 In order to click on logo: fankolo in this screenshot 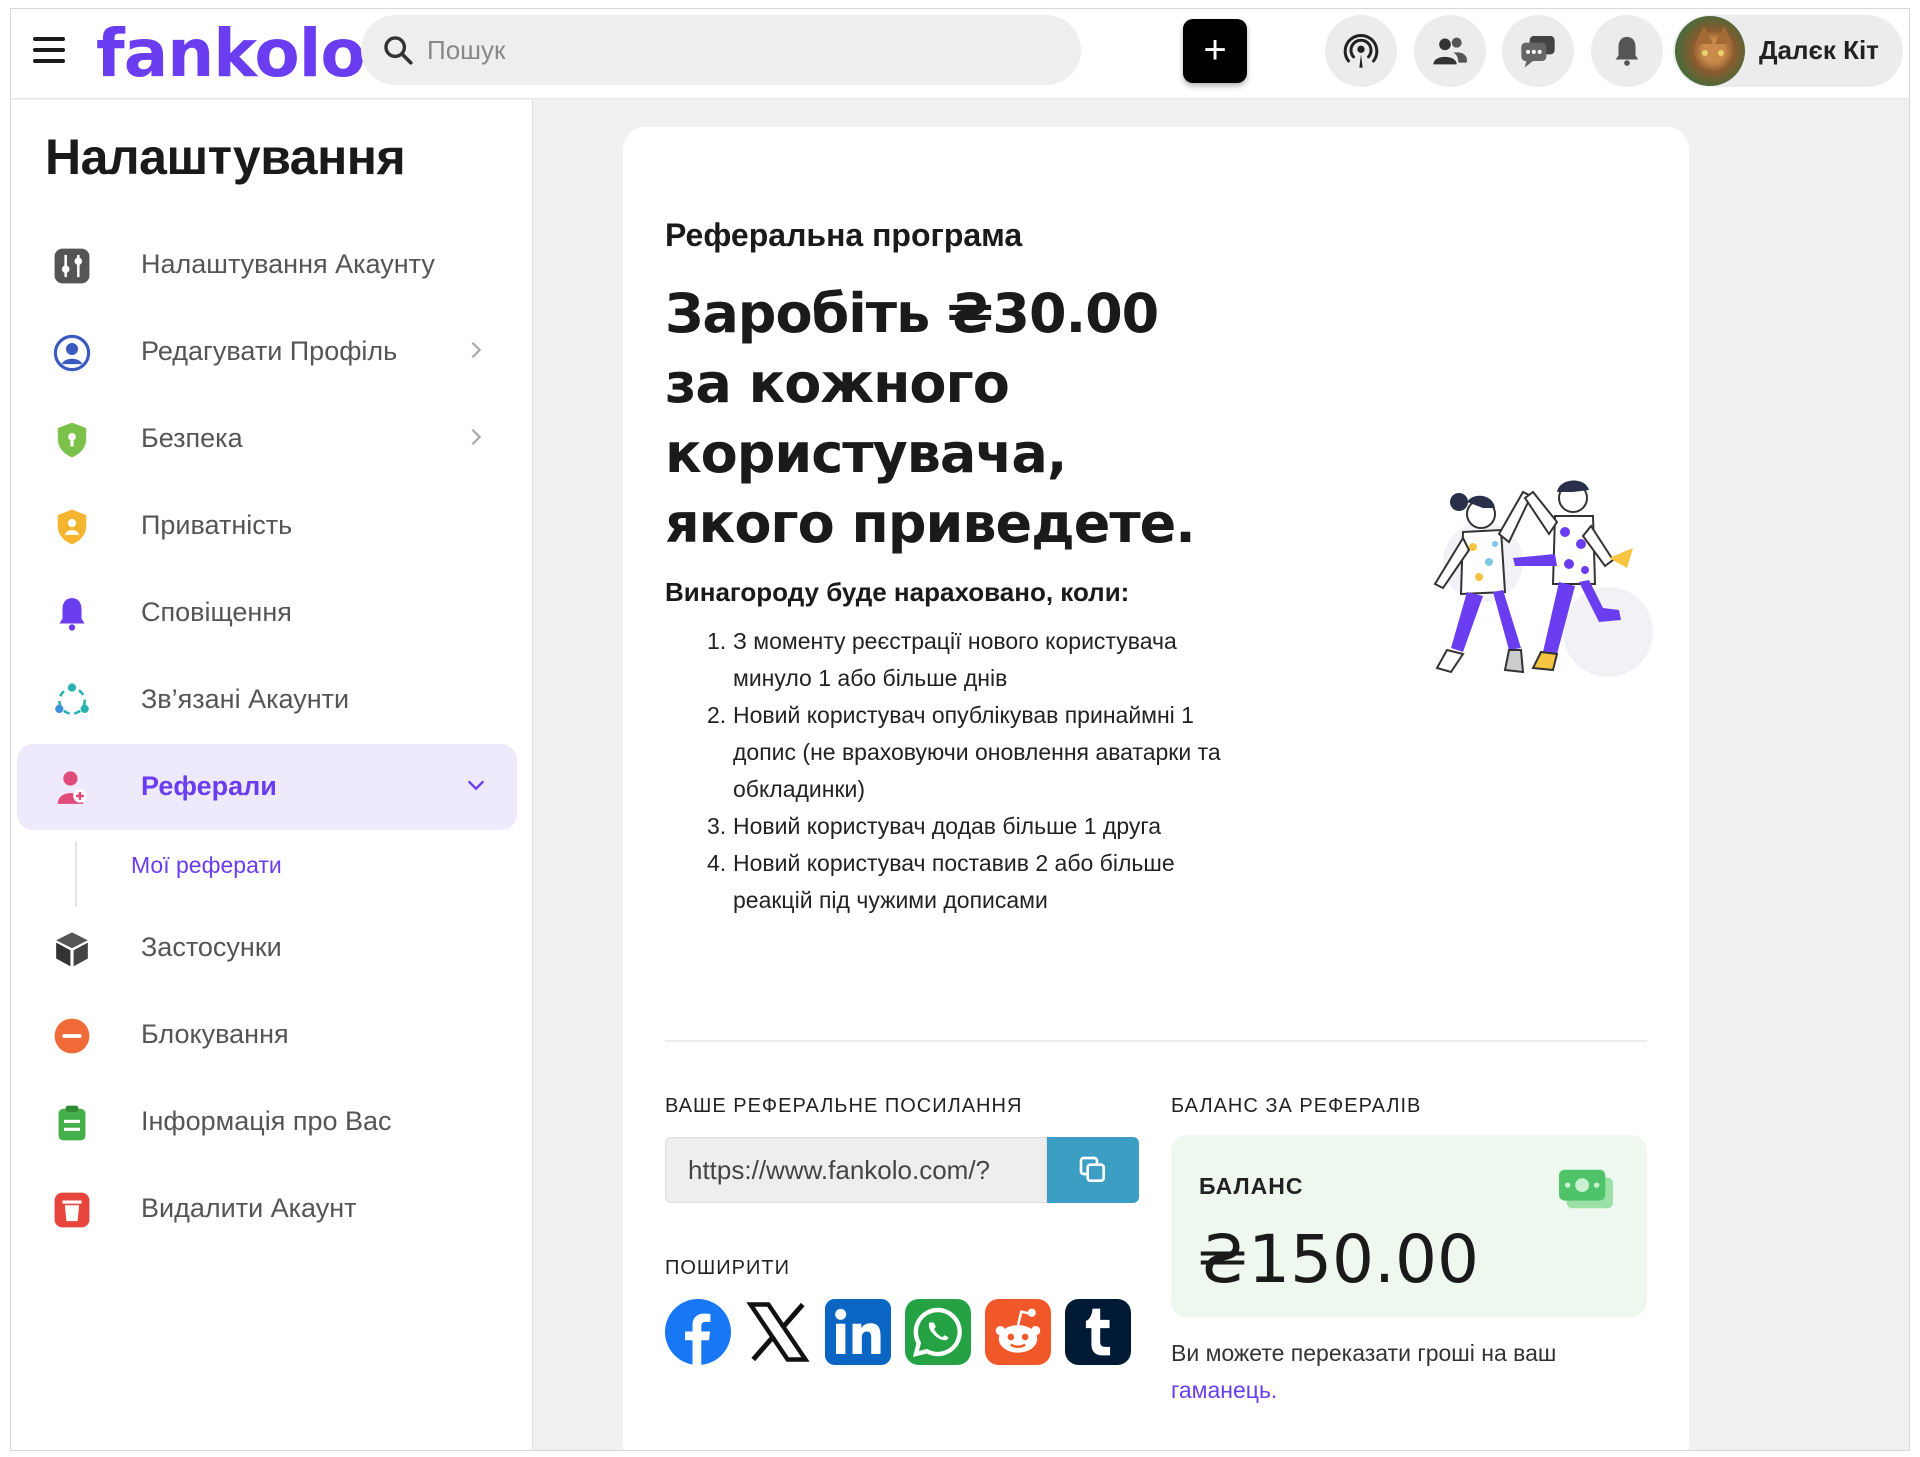, I will do `click(231, 53)`.